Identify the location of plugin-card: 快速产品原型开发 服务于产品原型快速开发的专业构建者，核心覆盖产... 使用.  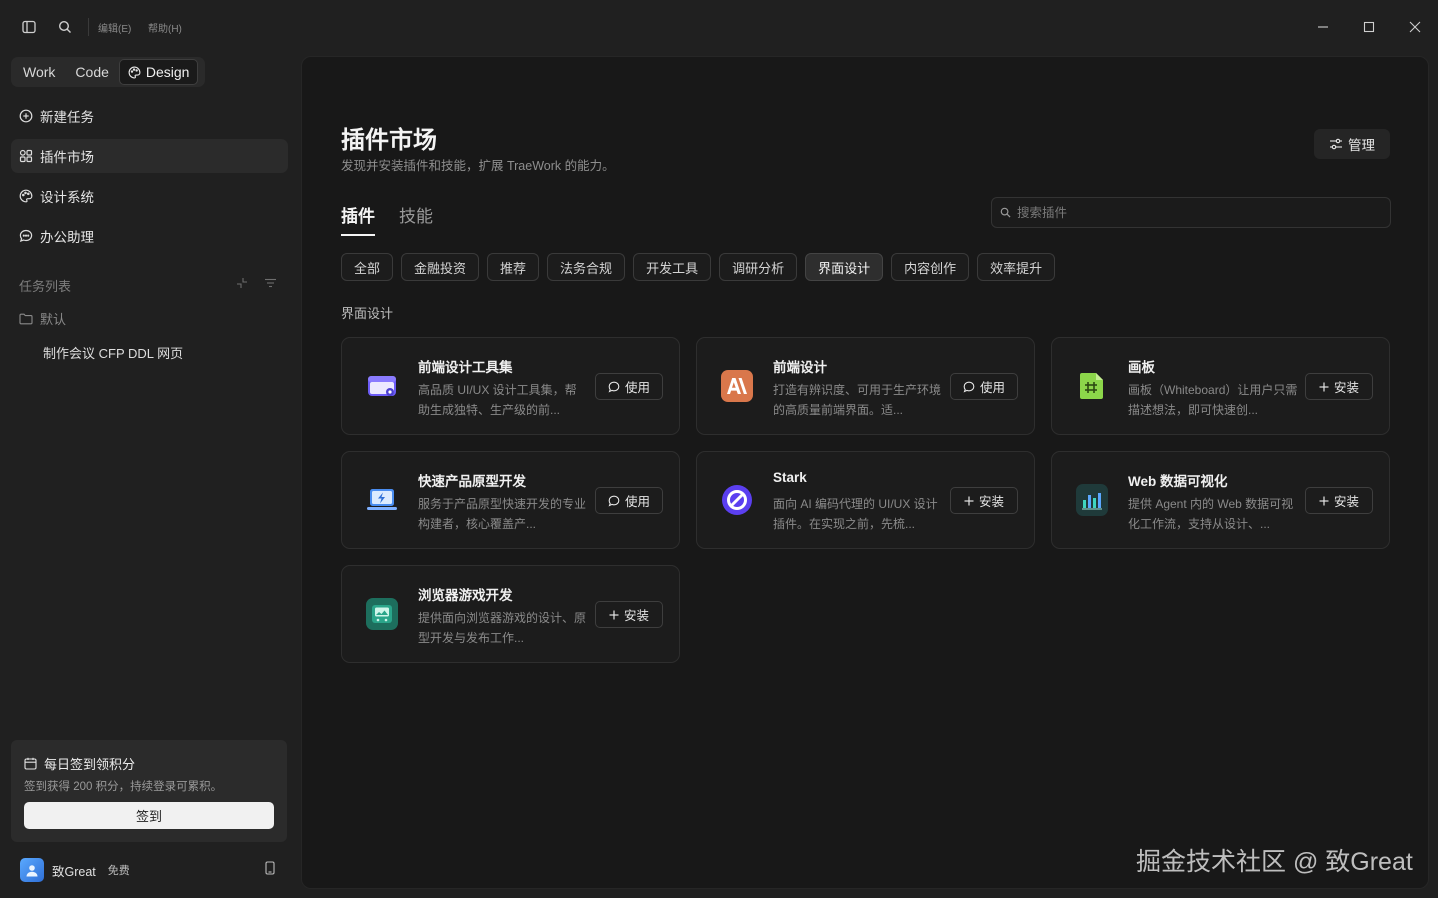
(510, 500).